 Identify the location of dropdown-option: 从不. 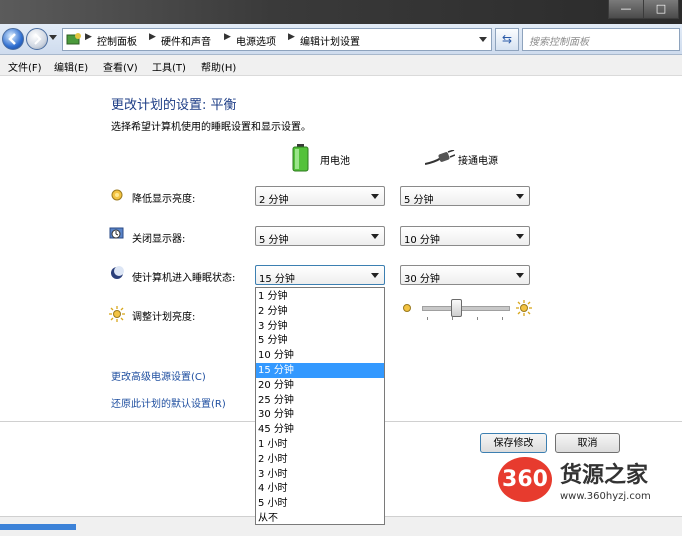
(320, 518).